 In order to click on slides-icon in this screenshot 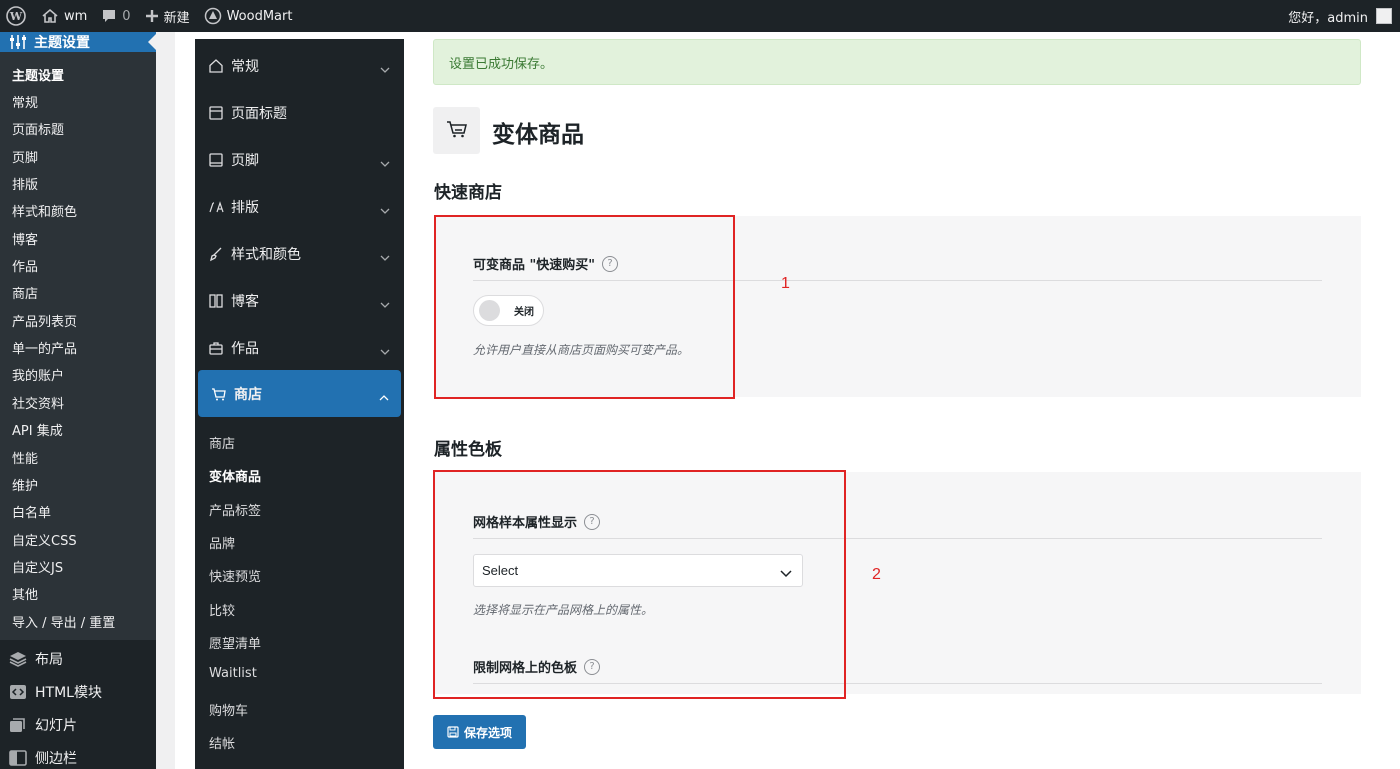, I will do `click(18, 725)`.